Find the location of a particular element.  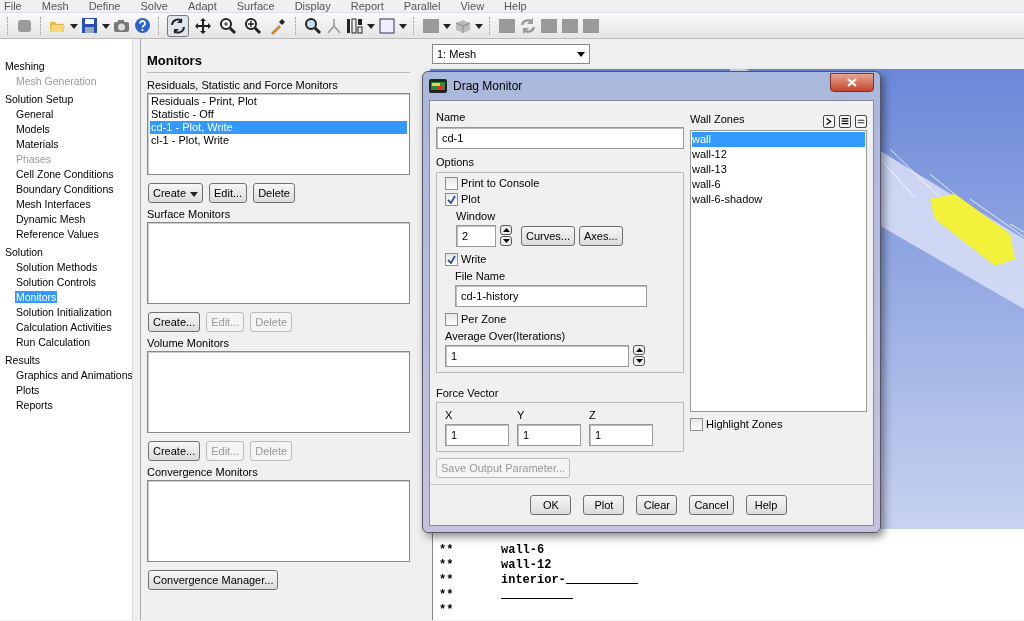

tree-section: Solution Setup is located at coordinates (68, 99).